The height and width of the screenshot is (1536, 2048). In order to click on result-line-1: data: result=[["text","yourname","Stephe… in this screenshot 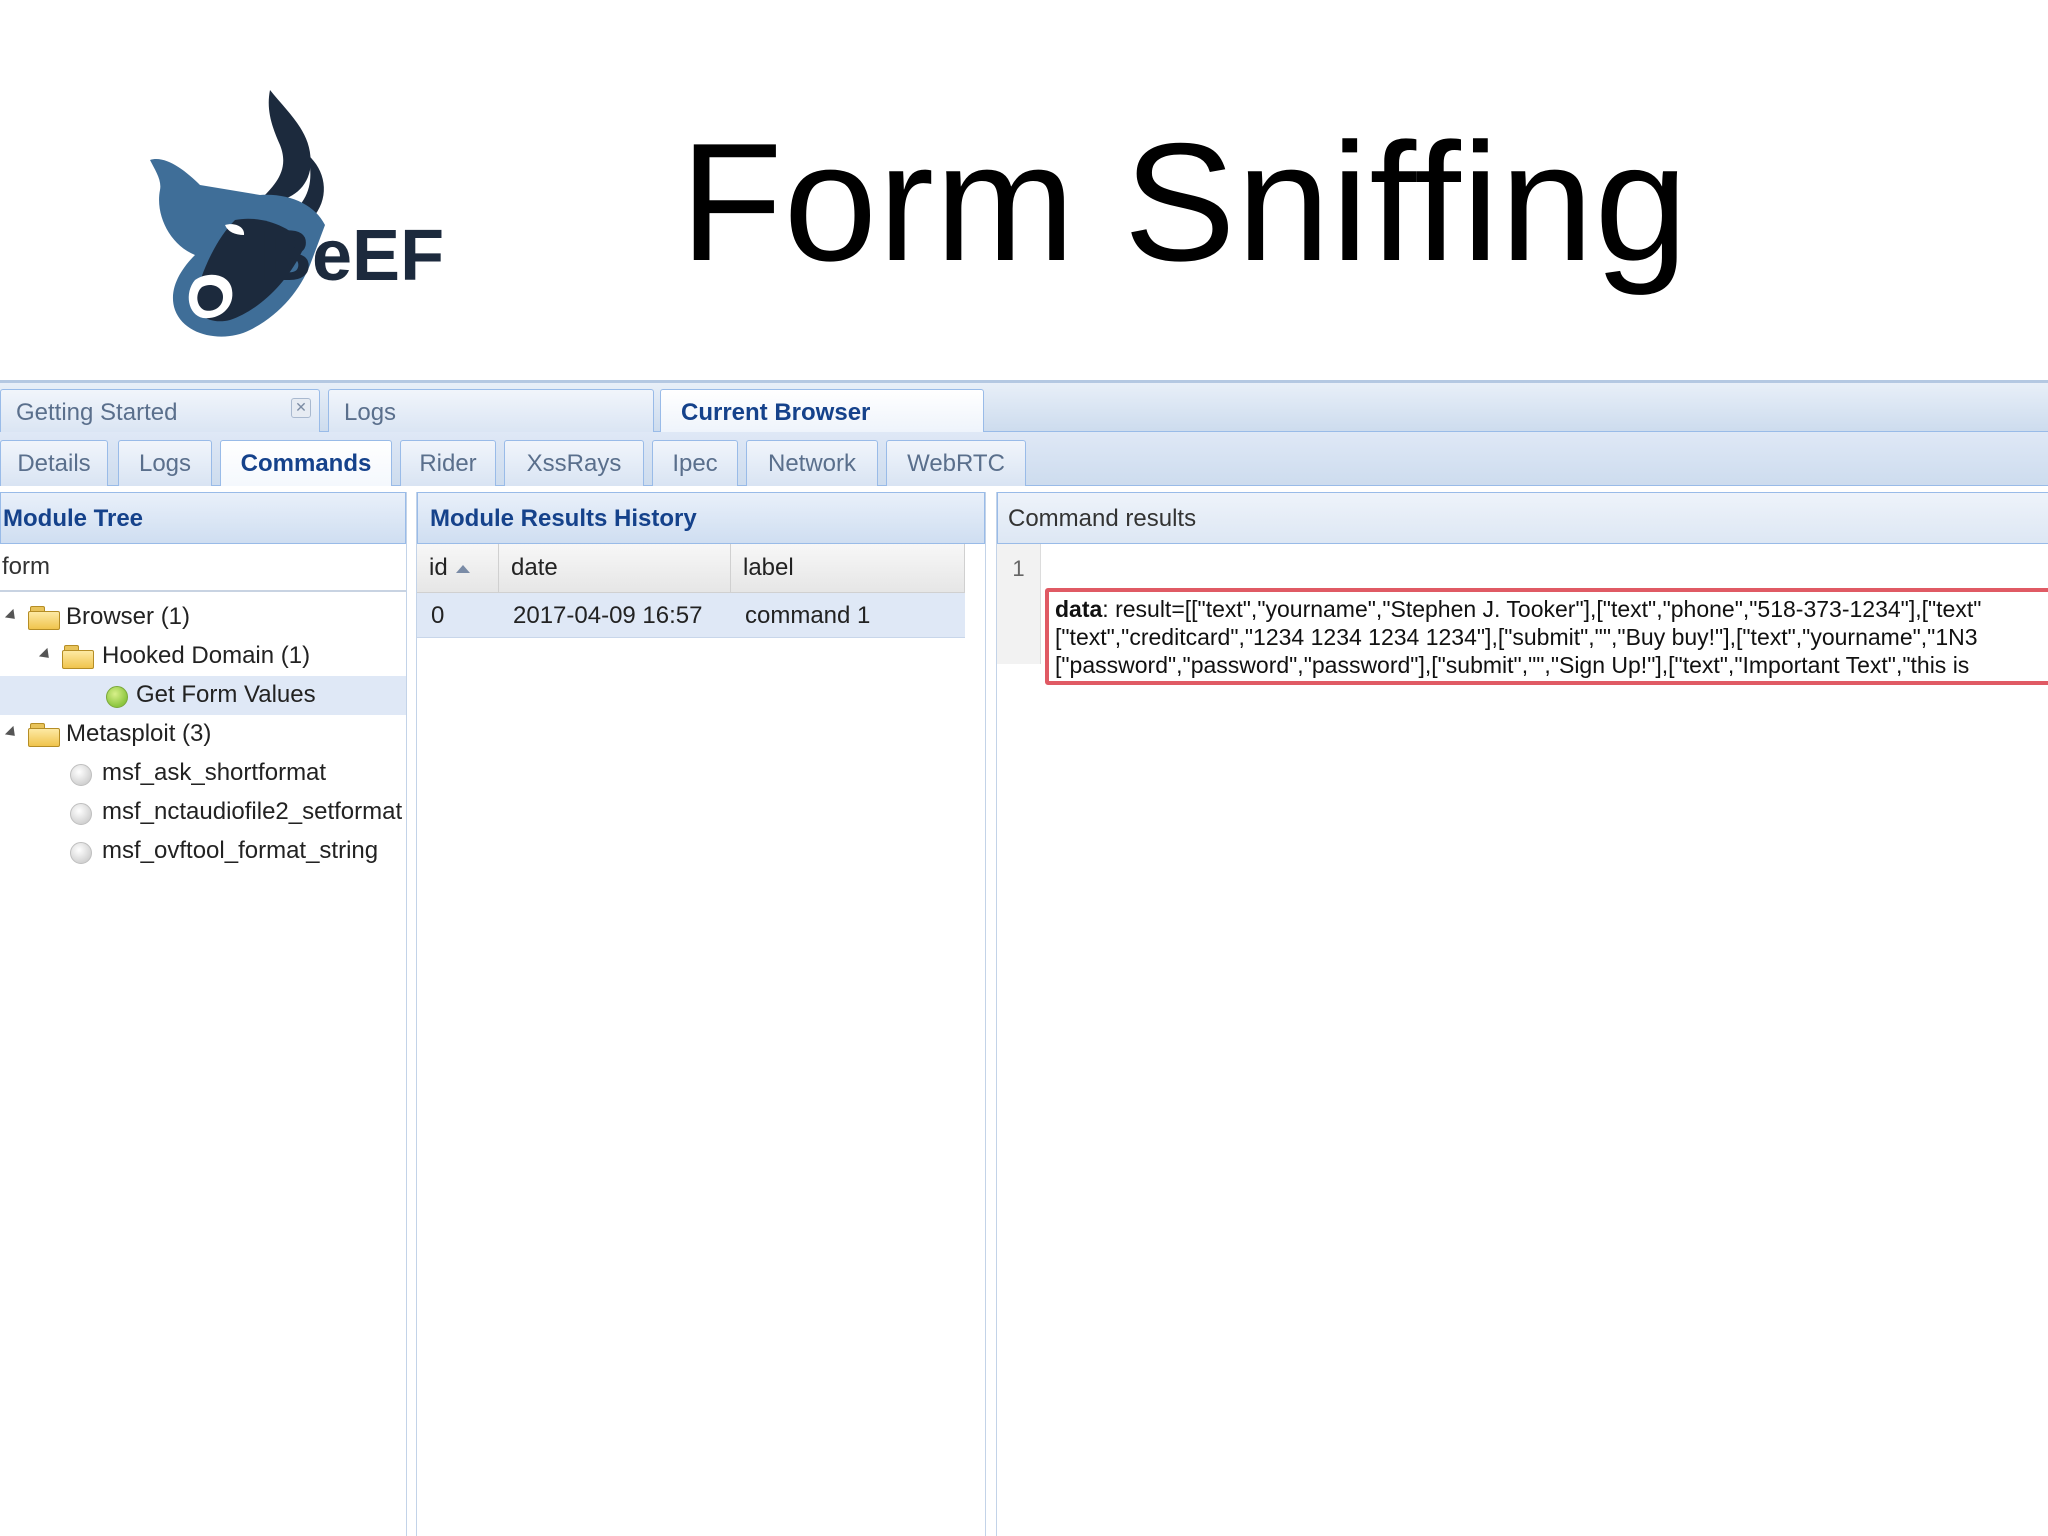, I will do `click(1518, 609)`.